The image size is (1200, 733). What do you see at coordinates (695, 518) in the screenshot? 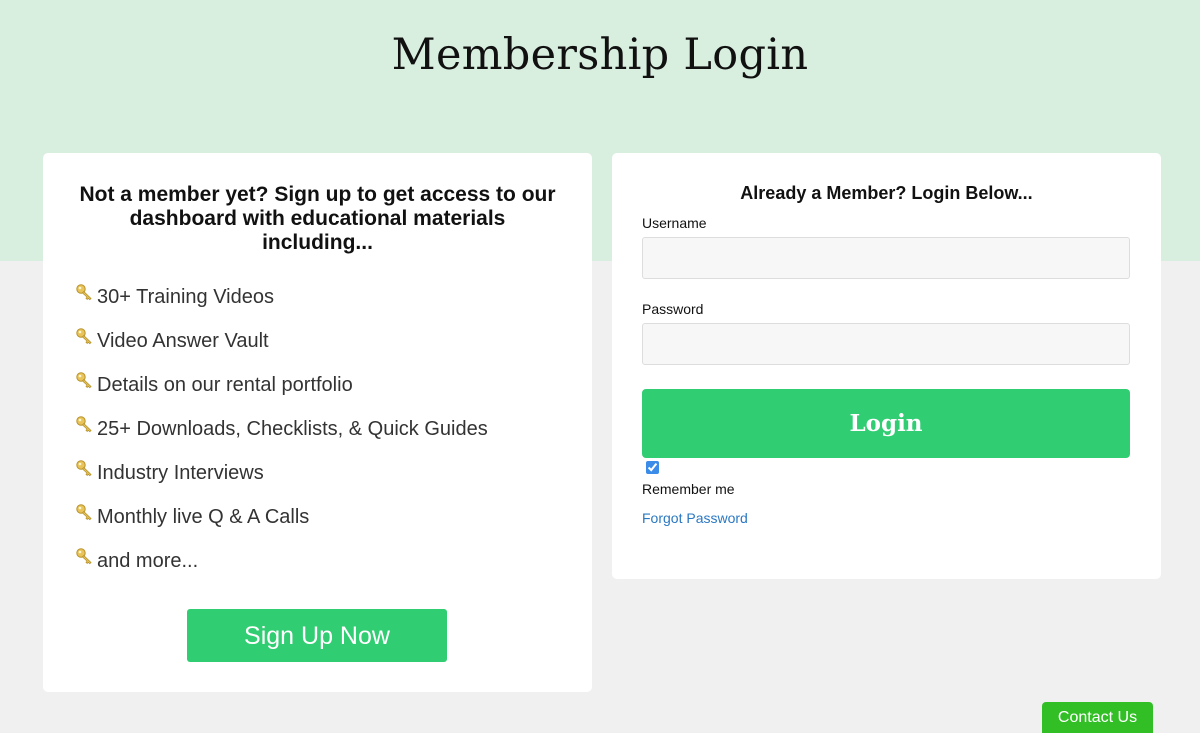
I see `forgot-password-link: Forgot Password` at bounding box center [695, 518].